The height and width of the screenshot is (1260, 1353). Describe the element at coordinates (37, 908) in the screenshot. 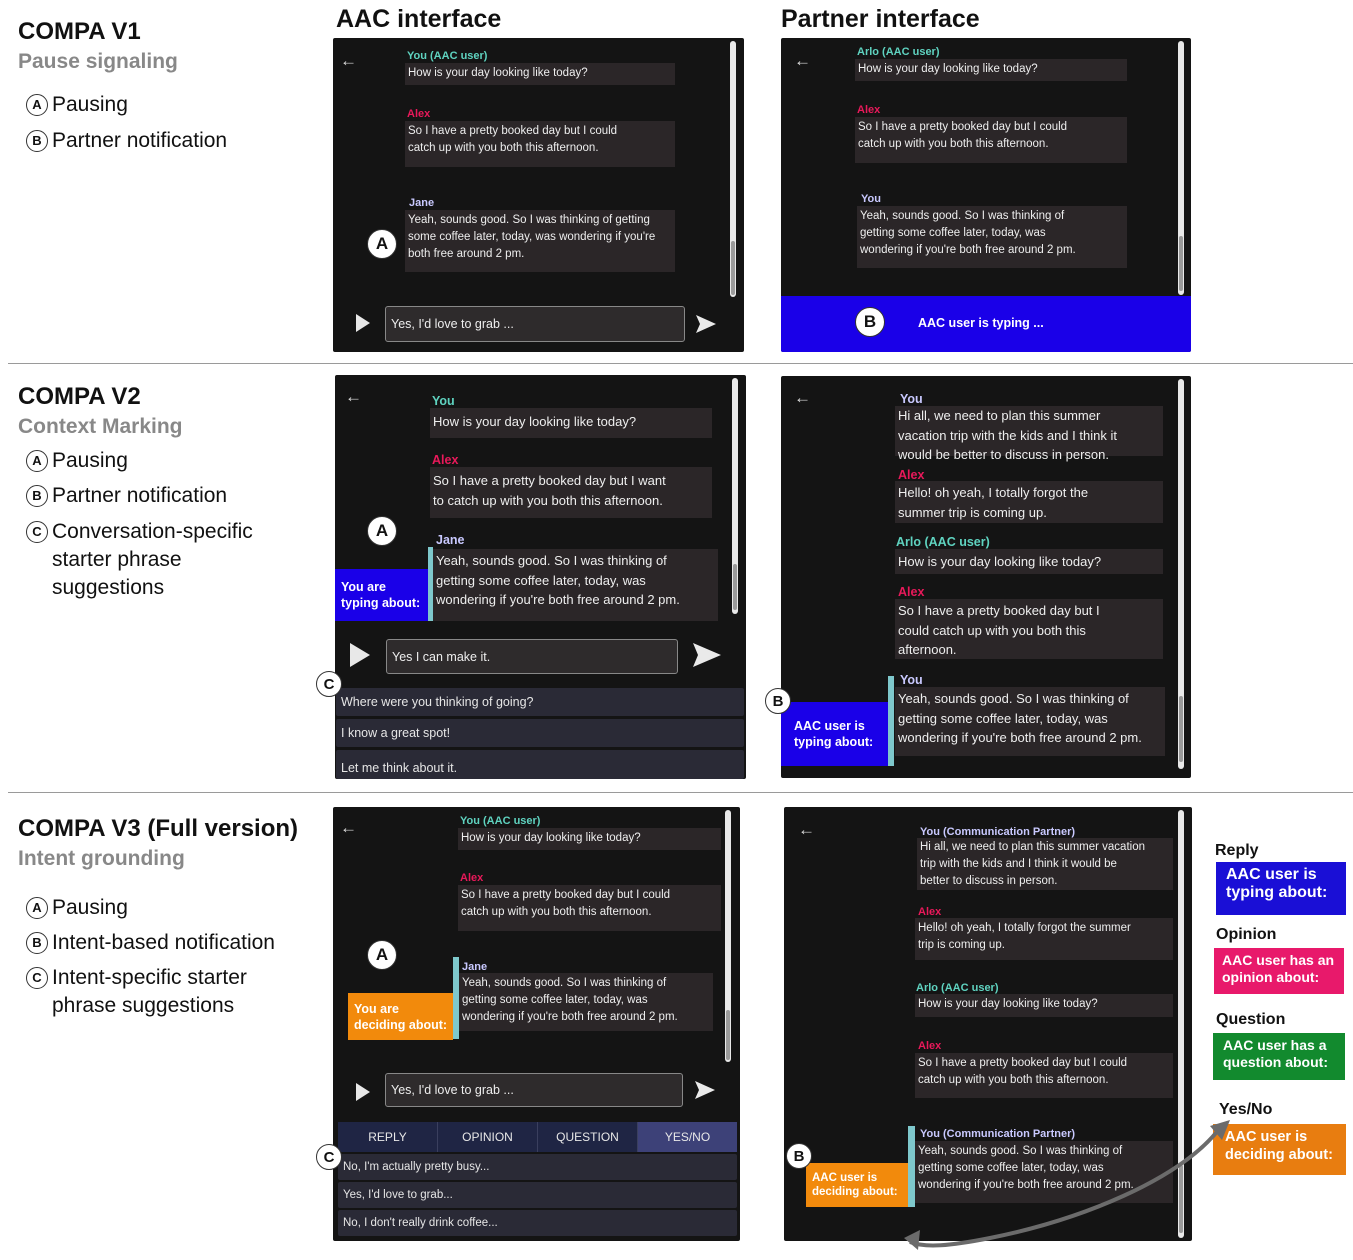

I see `v3-feature-a-letter: A` at that location.